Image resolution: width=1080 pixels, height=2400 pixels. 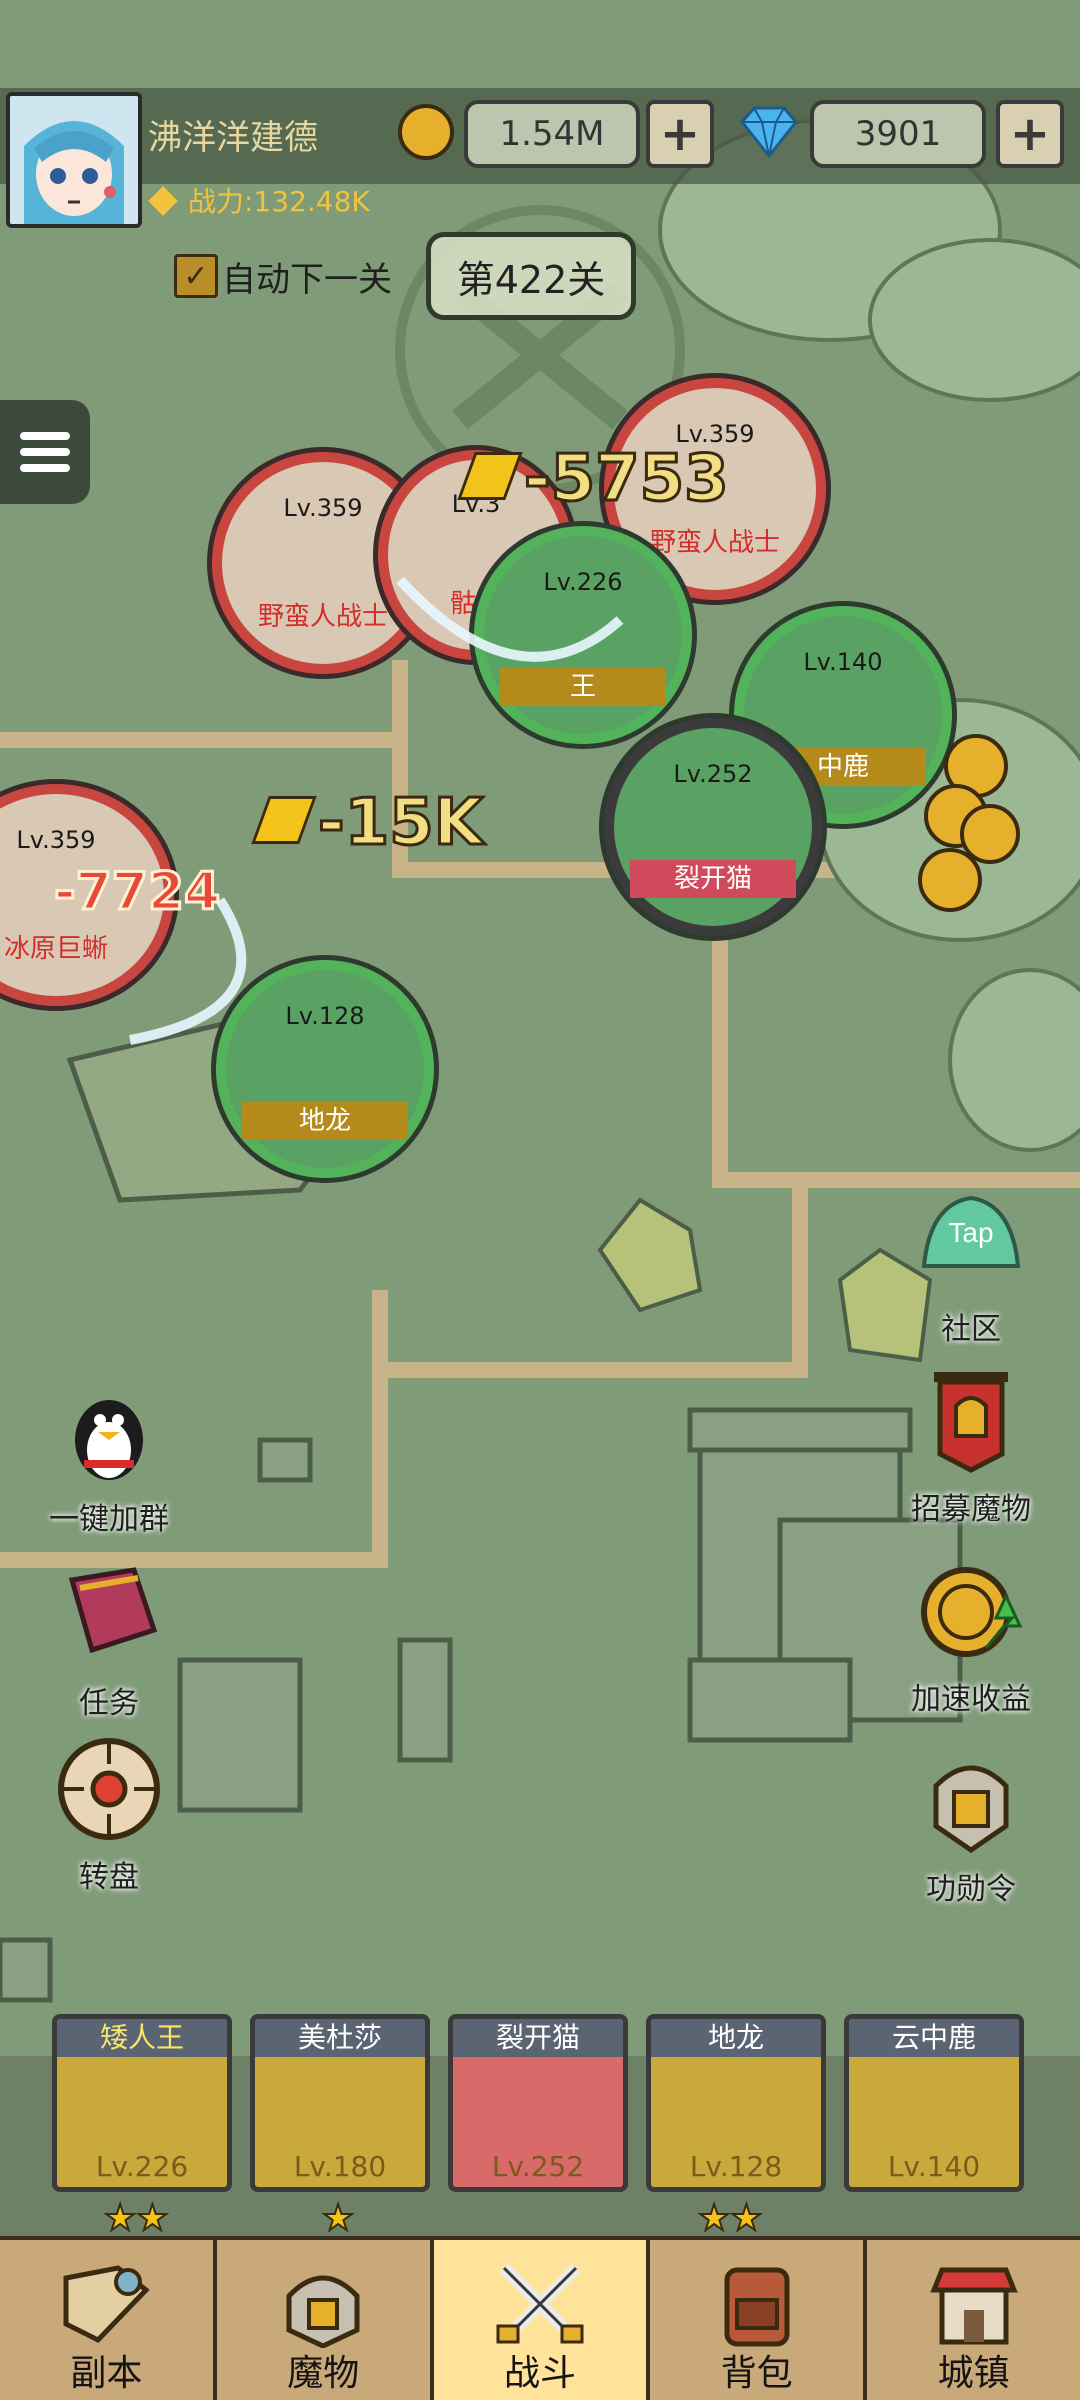 I want to click on slash-effects, so click(x=376, y=810).